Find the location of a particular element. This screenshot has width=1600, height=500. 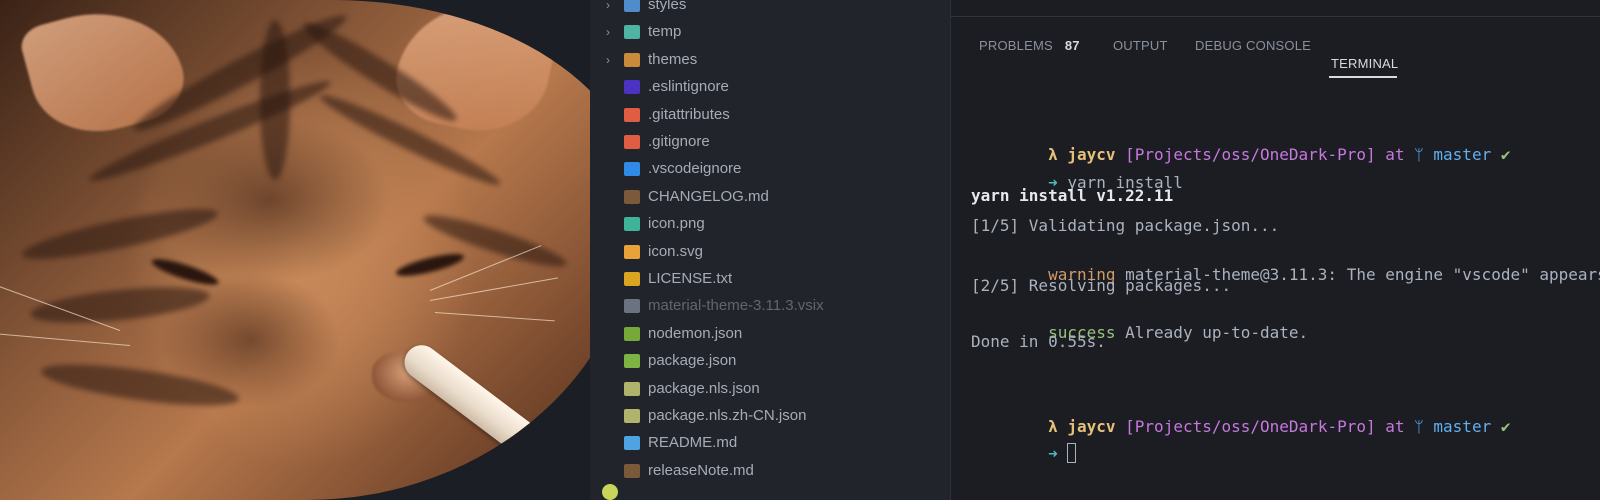

vscode-icon is located at coordinates (632, 169).